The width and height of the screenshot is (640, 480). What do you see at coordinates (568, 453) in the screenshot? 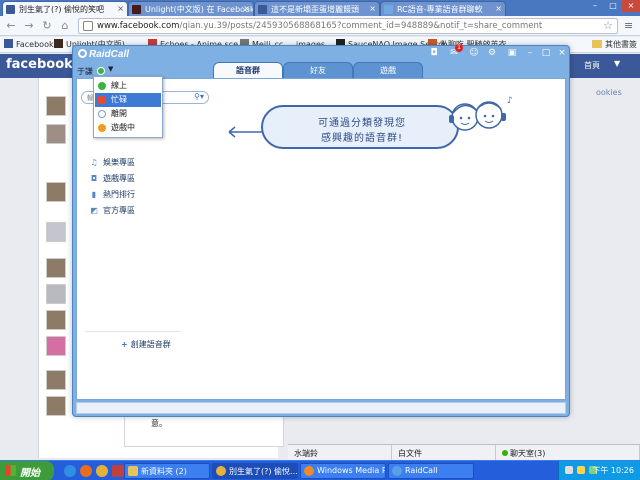
I see `chat-online-button: 聊天室(3)` at bounding box center [568, 453].